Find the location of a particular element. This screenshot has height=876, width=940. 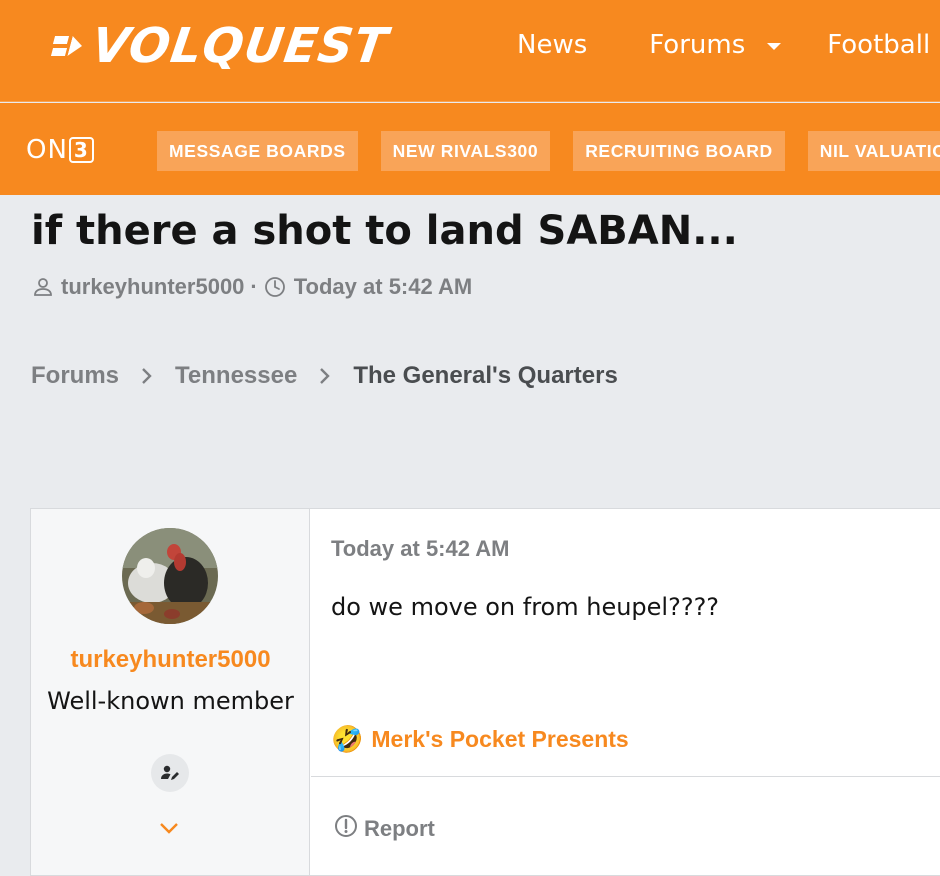

breadcrumb-tennessee: Tennessee is located at coordinates (236, 376).